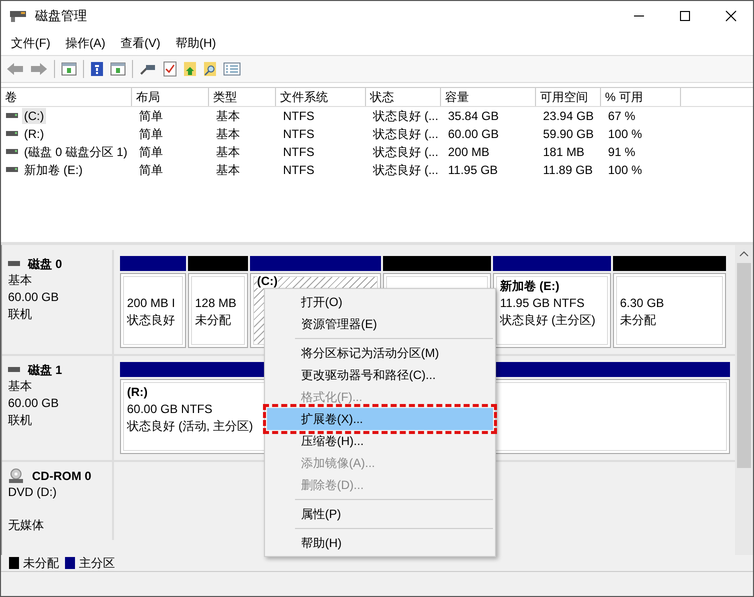 The height and width of the screenshot is (597, 754). Describe the element at coordinates (45, 370) in the screenshot. I see `disk-name: 磁盘 1` at that location.